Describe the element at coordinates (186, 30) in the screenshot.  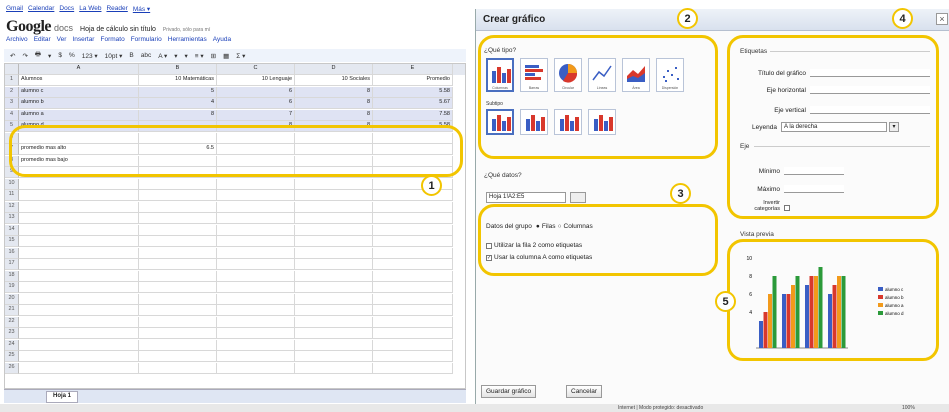
I see `privacy-status: Privado, sólo para mí` at that location.